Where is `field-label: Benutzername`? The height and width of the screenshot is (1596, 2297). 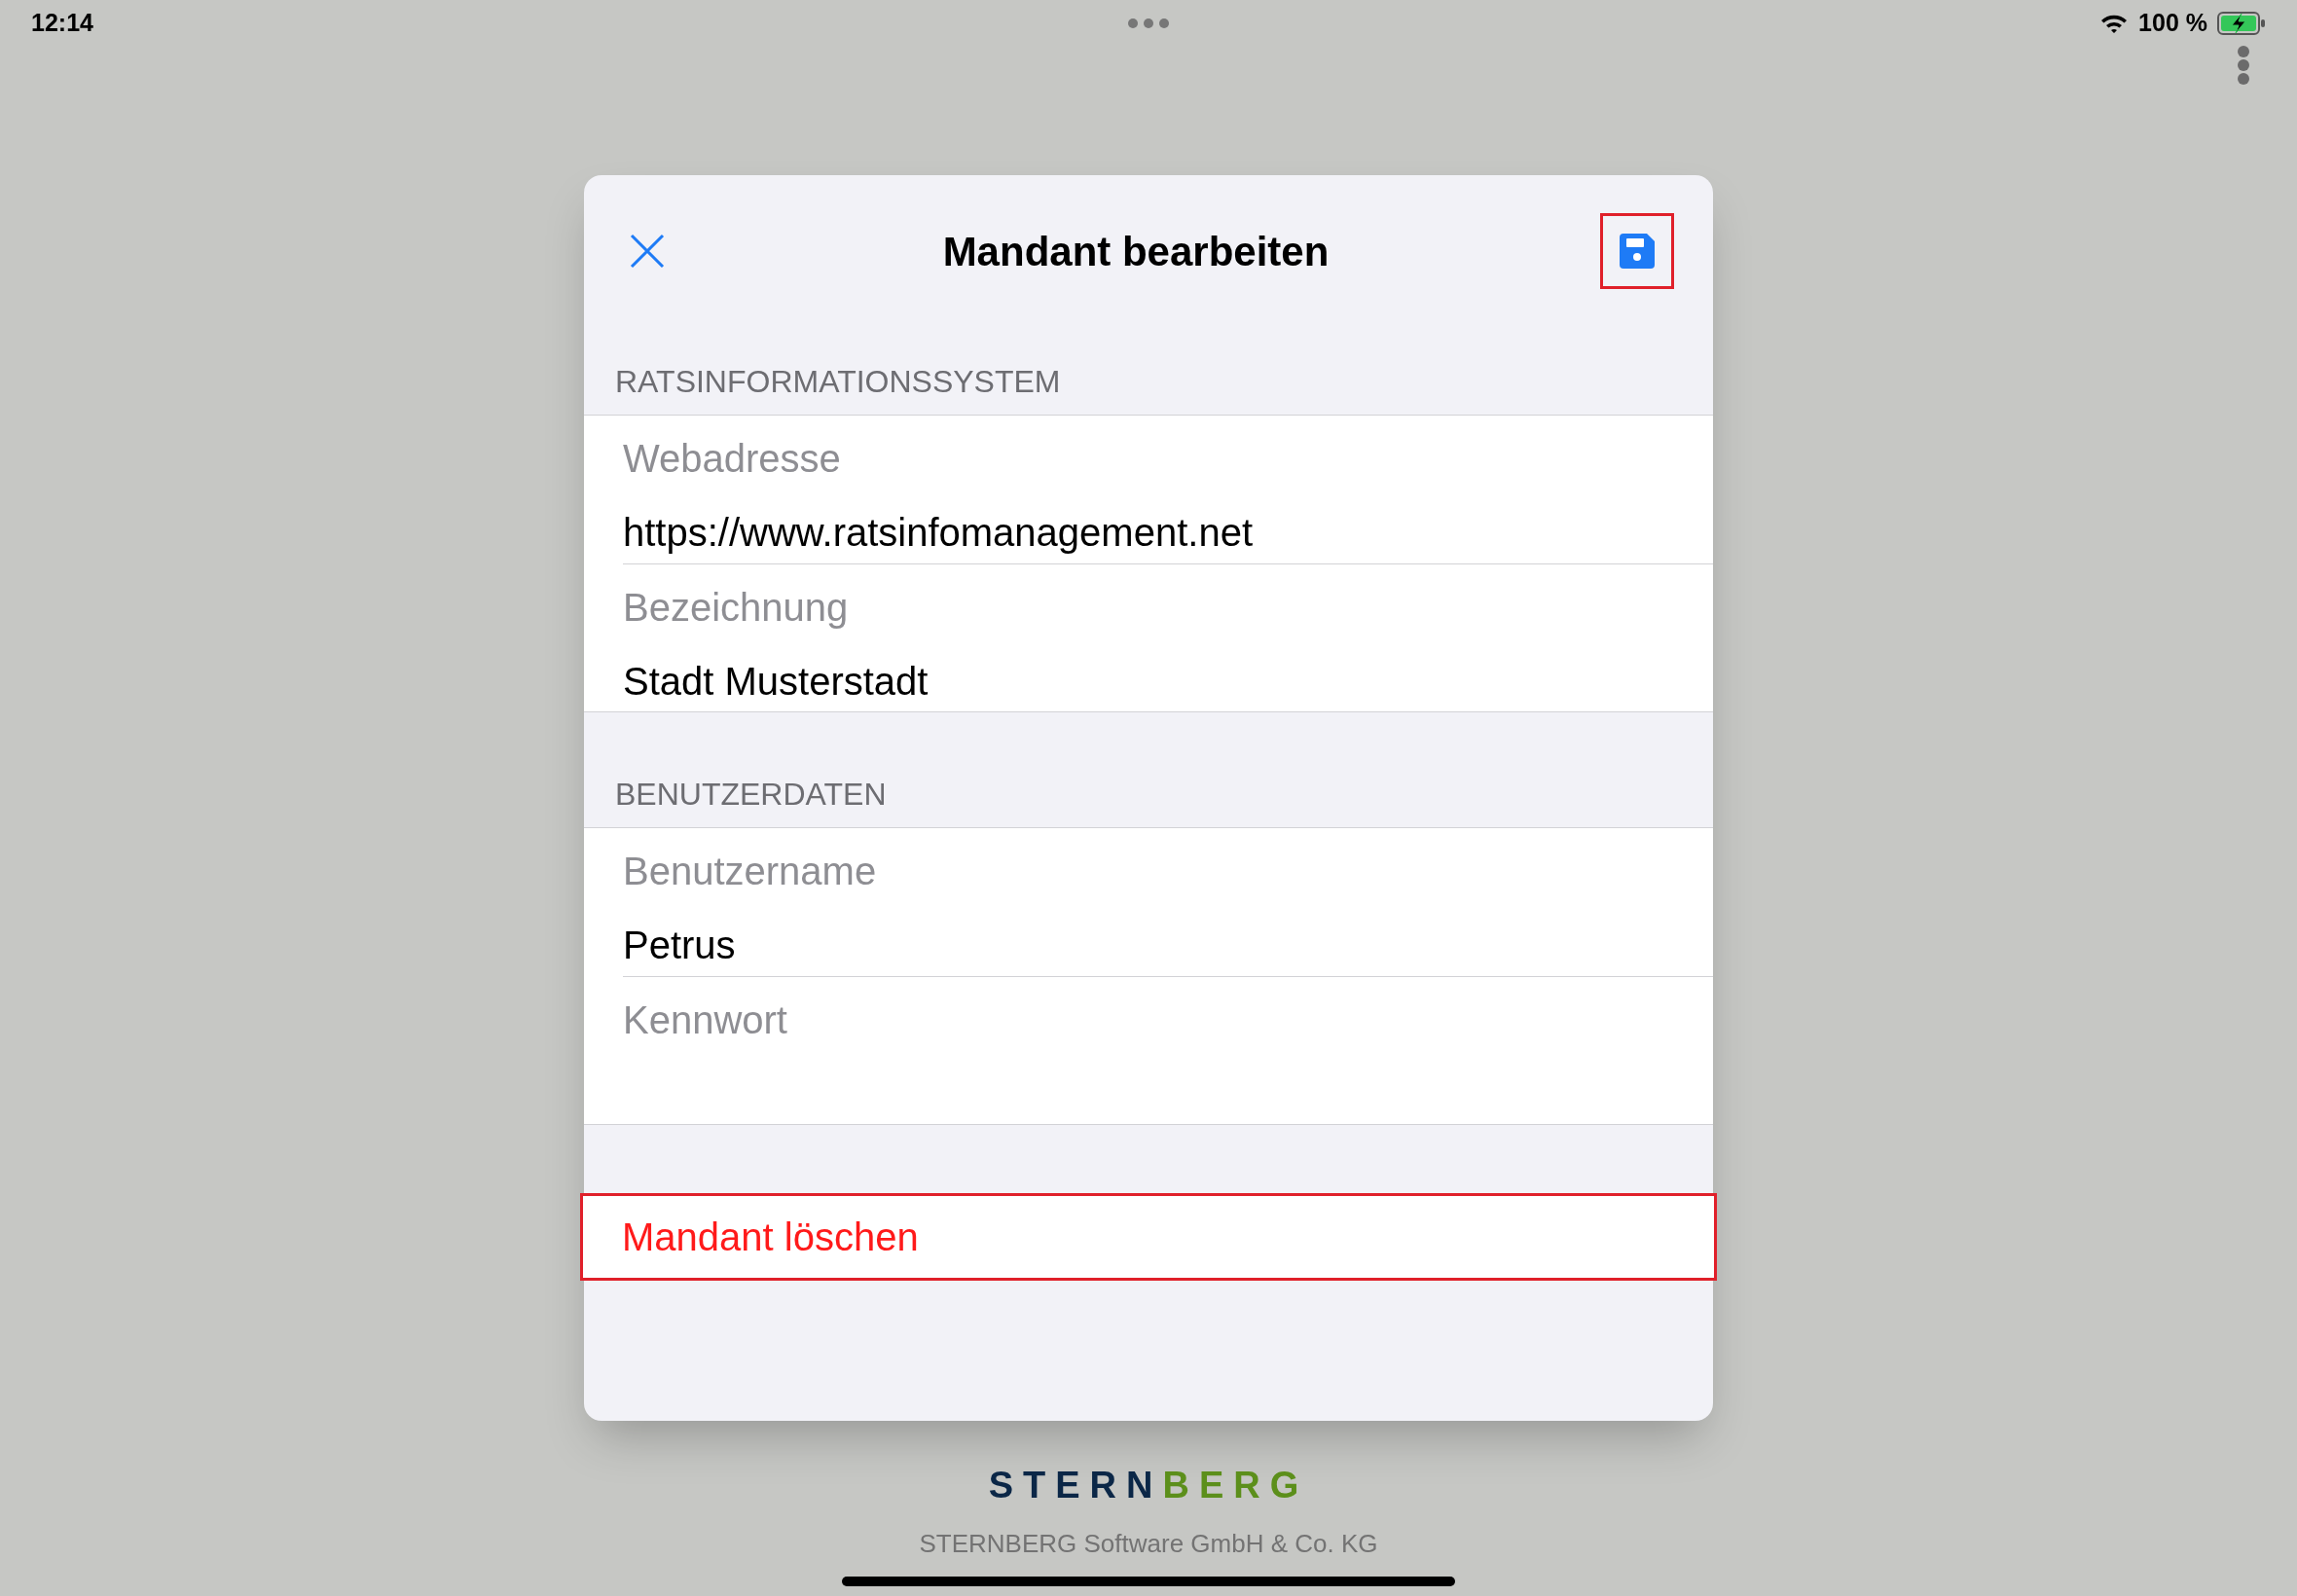 field-label: Benutzername is located at coordinates (750, 871).